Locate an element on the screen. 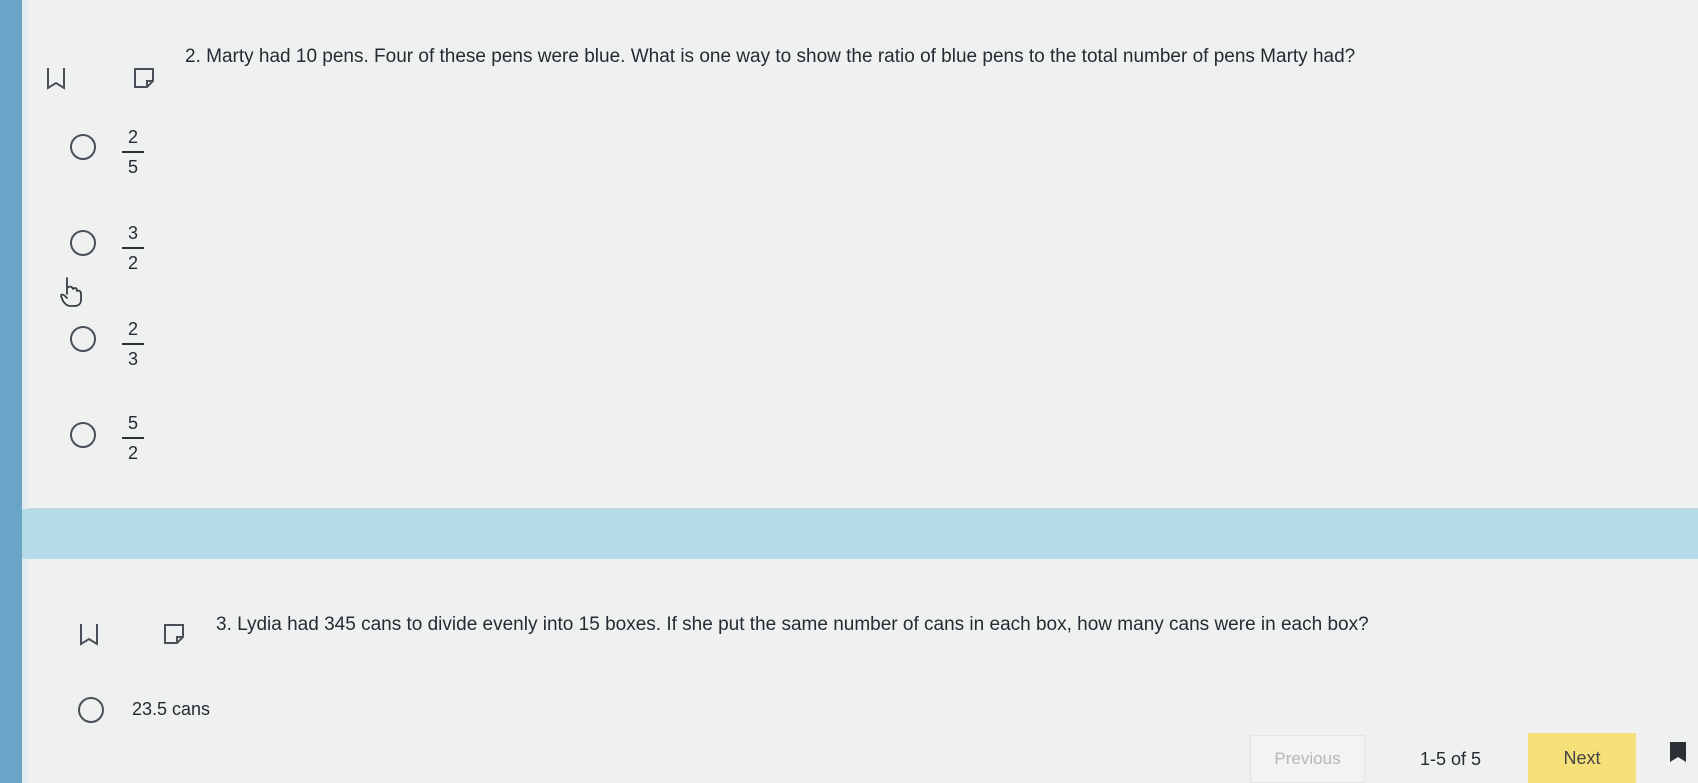 Image resolution: width=1698 pixels, height=783 pixels. next-button: Next is located at coordinates (1582, 758).